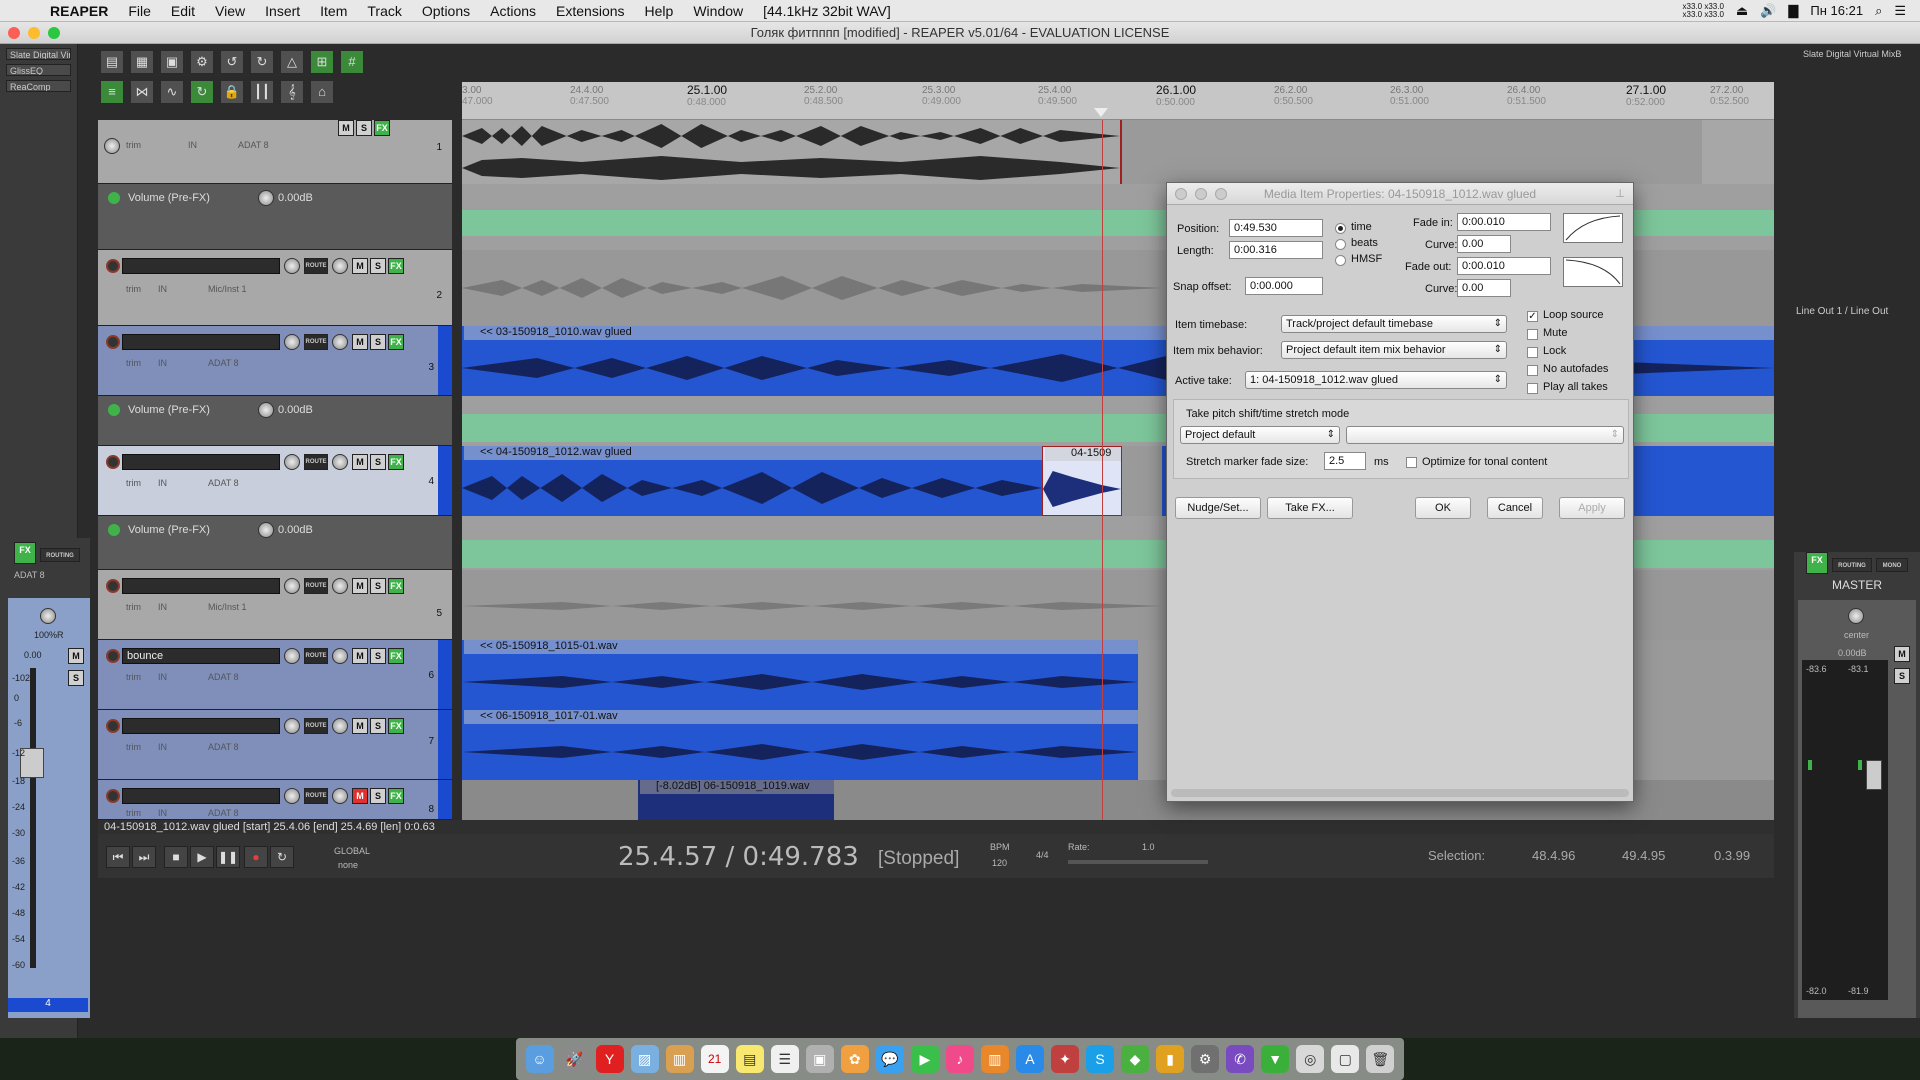 Image resolution: width=1920 pixels, height=1080 pixels. Describe the element at coordinates (1276, 250) in the screenshot. I see `length-input: 0:00.316` at that location.